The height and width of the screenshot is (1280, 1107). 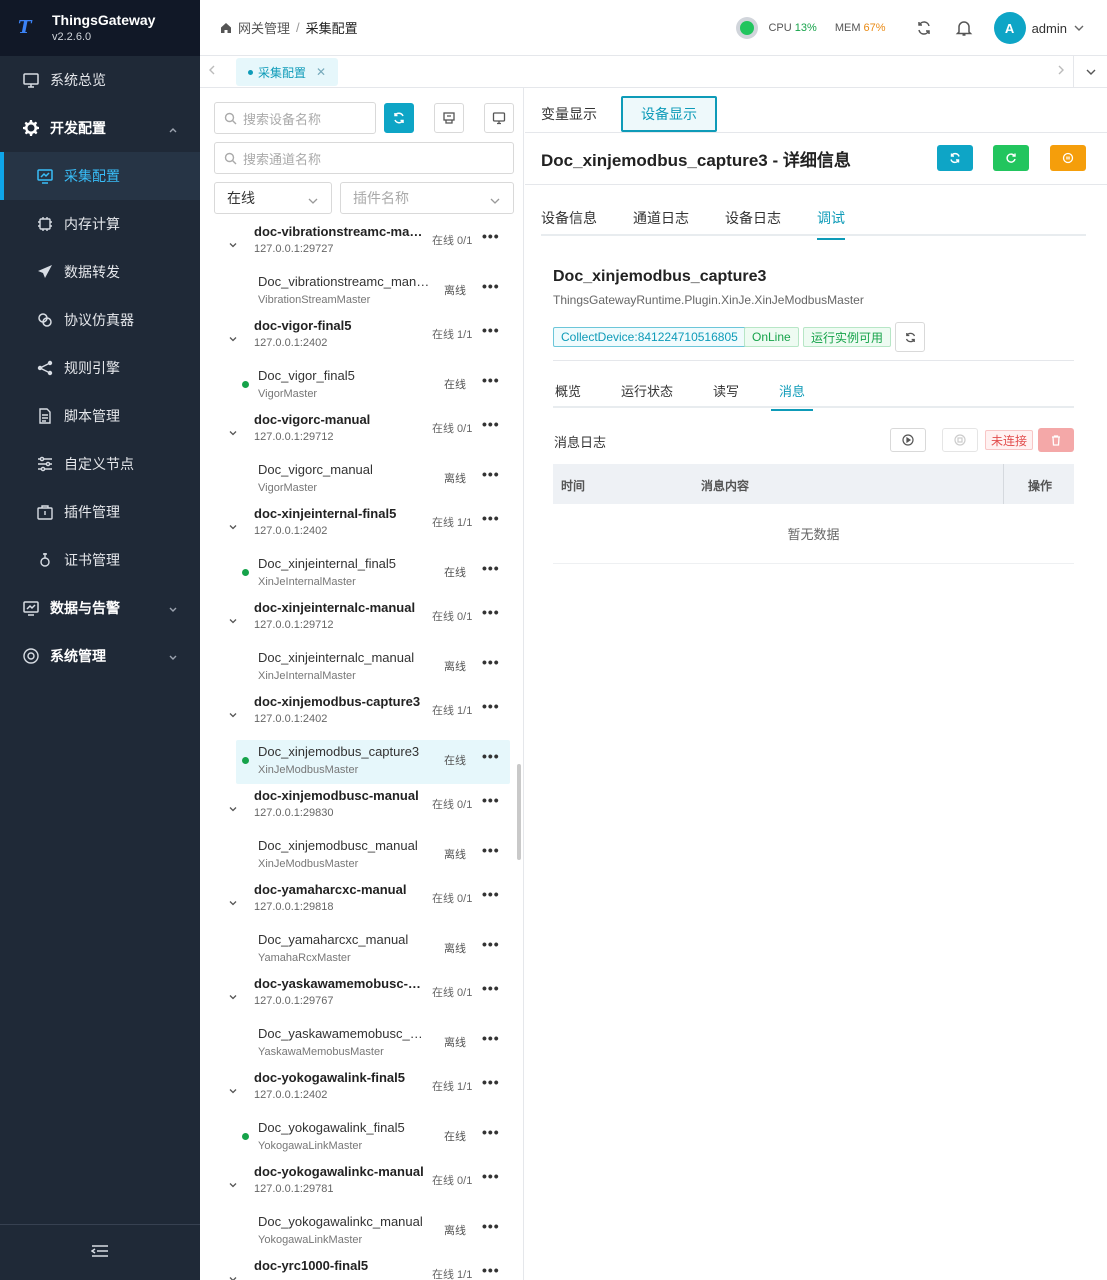 I want to click on refresh-tree-button, so click(x=399, y=118).